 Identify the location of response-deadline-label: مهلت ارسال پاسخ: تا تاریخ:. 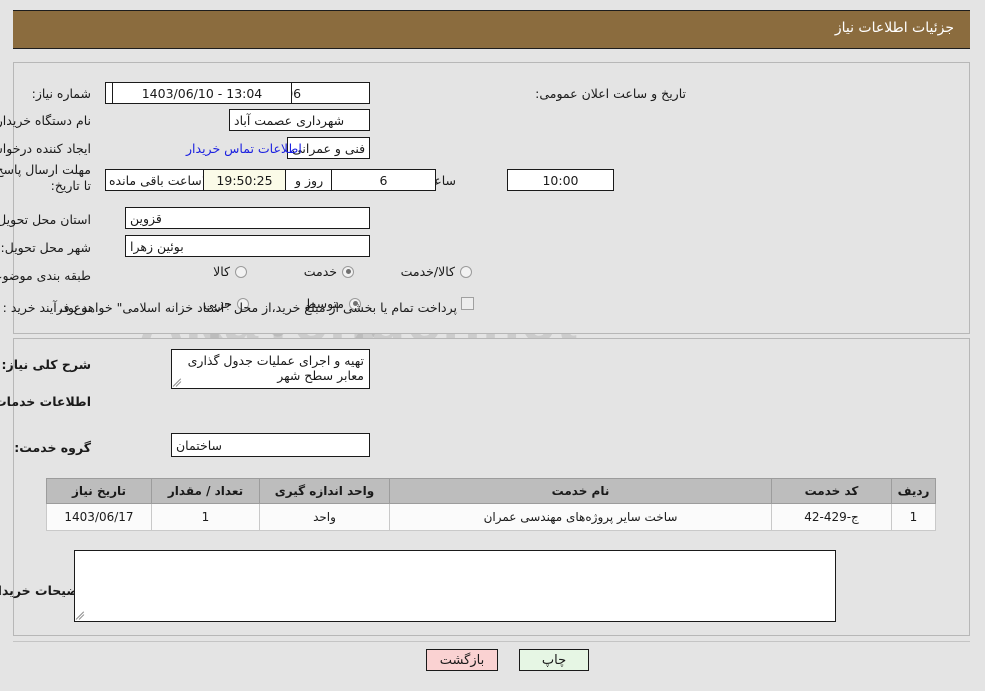
(46, 177).